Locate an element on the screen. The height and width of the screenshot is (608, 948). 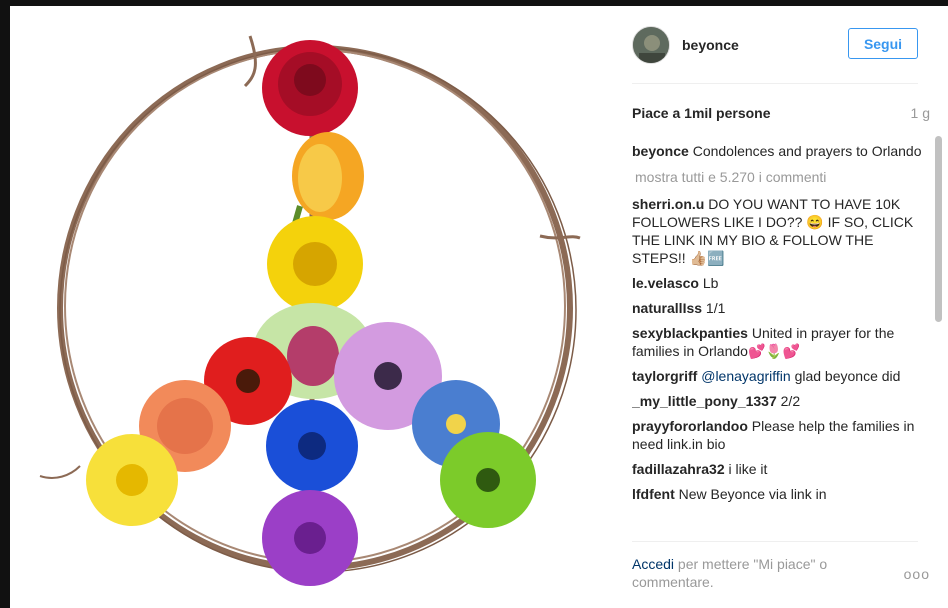
likes-count: Piace a 1mil persone is located at coordinates (701, 113).